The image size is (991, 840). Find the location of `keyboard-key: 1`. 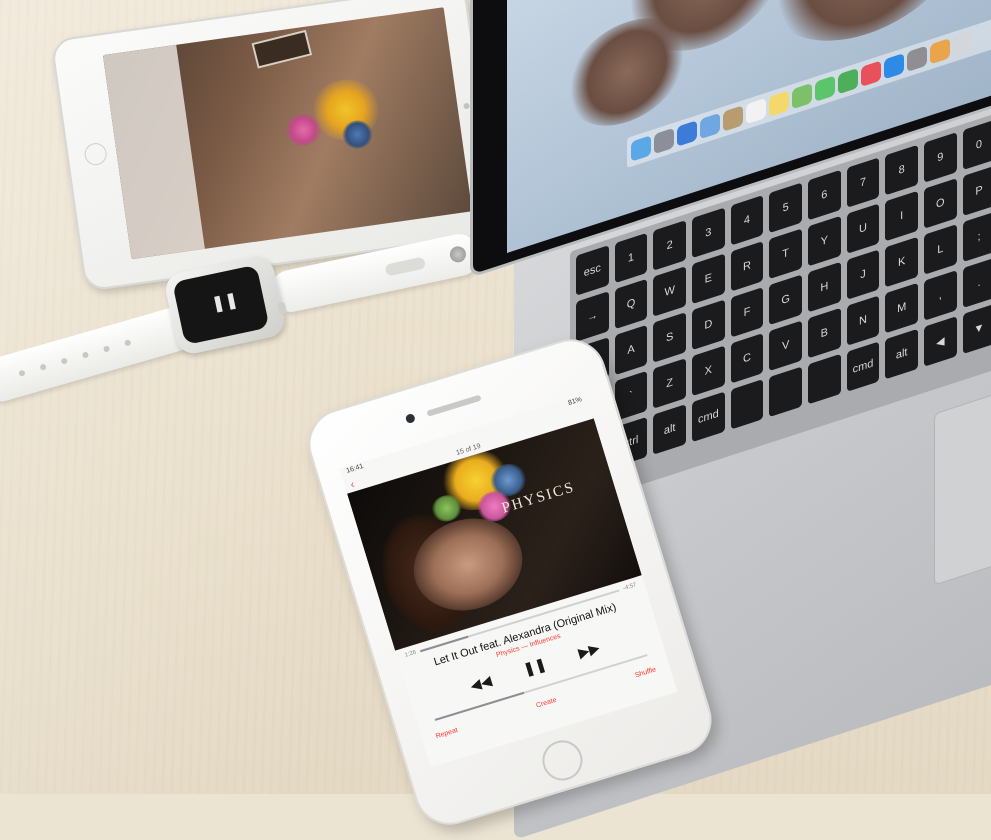

keyboard-key: 1 is located at coordinates (631, 258).